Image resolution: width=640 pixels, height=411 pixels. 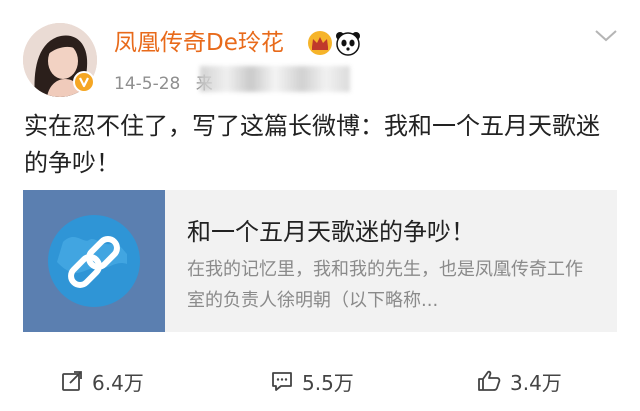 What do you see at coordinates (320, 43) in the screenshot?
I see `crown-icon` at bounding box center [320, 43].